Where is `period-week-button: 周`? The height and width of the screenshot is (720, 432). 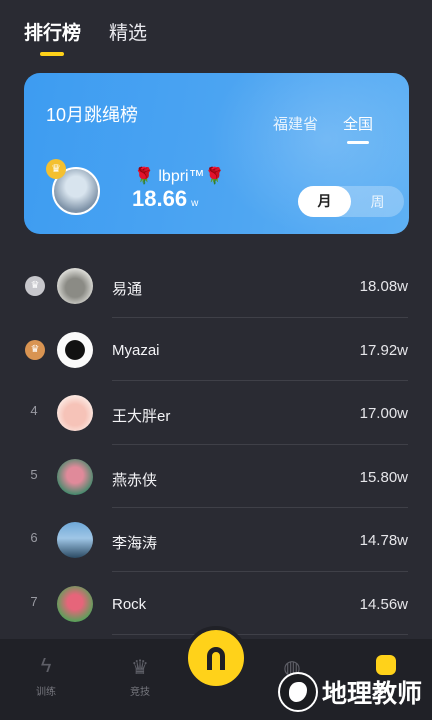 period-week-button: 周 is located at coordinates (377, 202).